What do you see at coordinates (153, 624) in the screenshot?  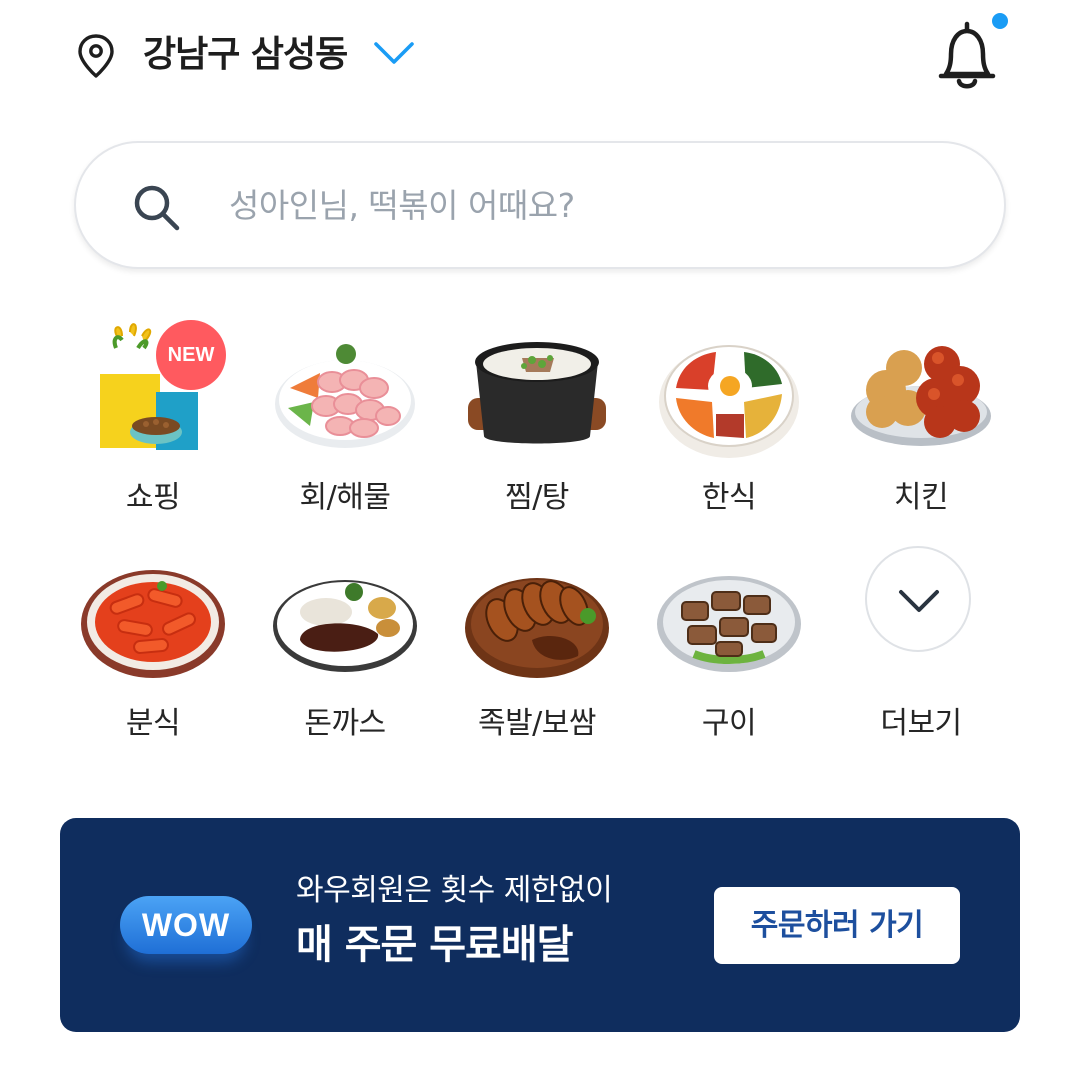 I see `tteokbokki-icon` at bounding box center [153, 624].